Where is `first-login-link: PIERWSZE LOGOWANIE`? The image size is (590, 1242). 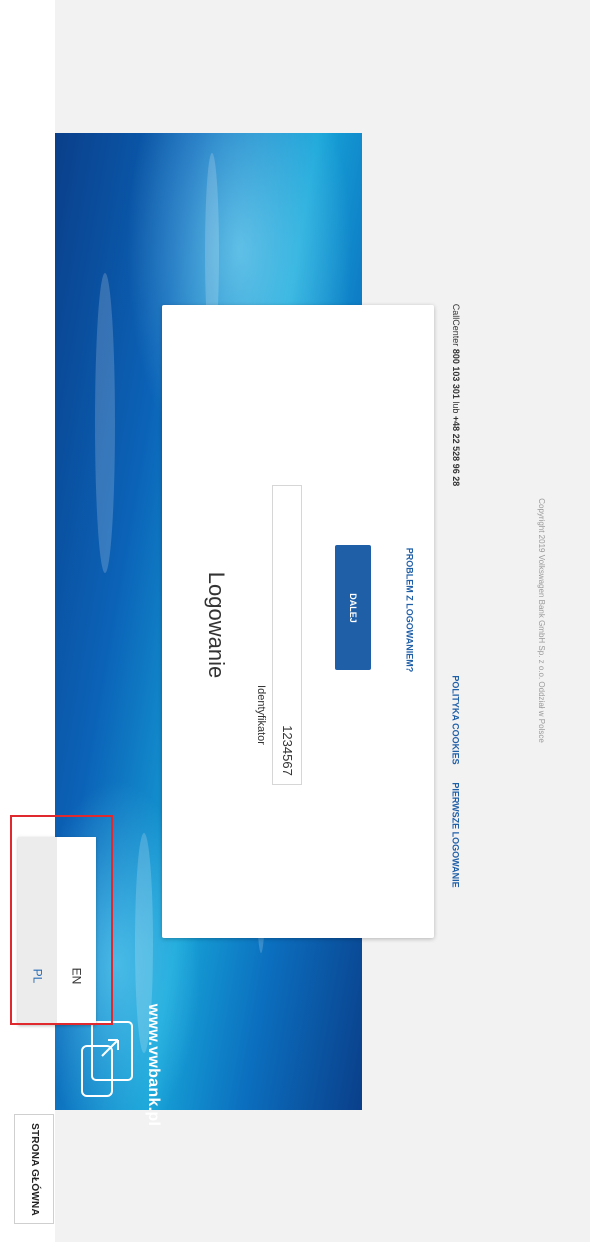 first-login-link: PIERWSZE LOGOWANIE is located at coordinates (456, 835).